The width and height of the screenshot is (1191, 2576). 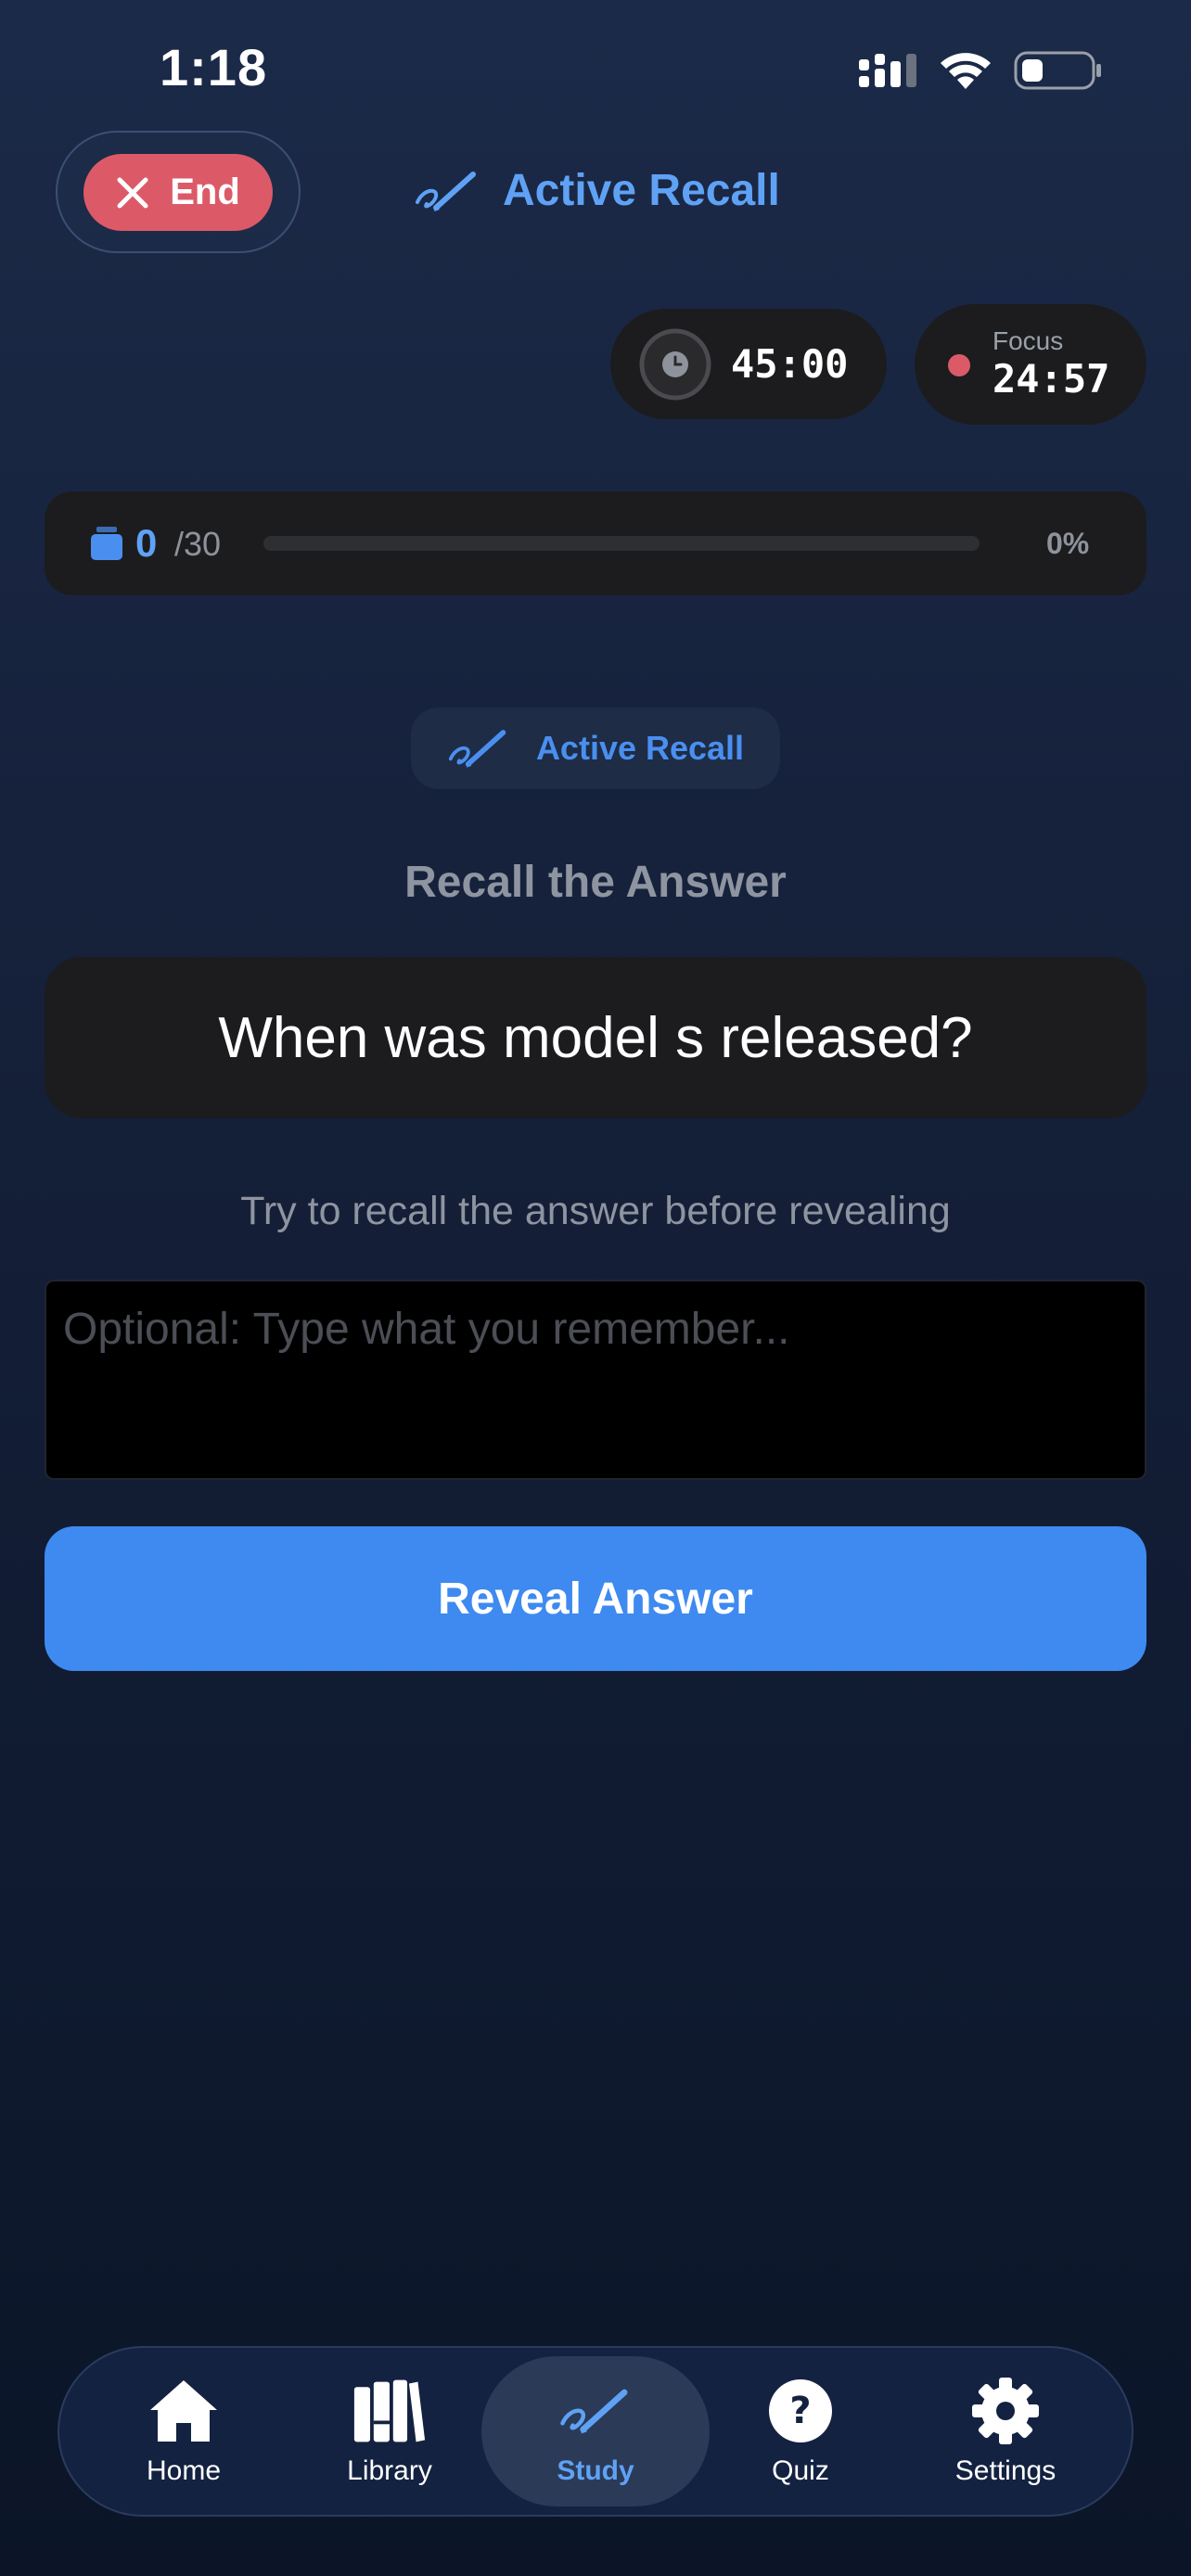 I want to click on progress-total: /30, so click(x=198, y=544).